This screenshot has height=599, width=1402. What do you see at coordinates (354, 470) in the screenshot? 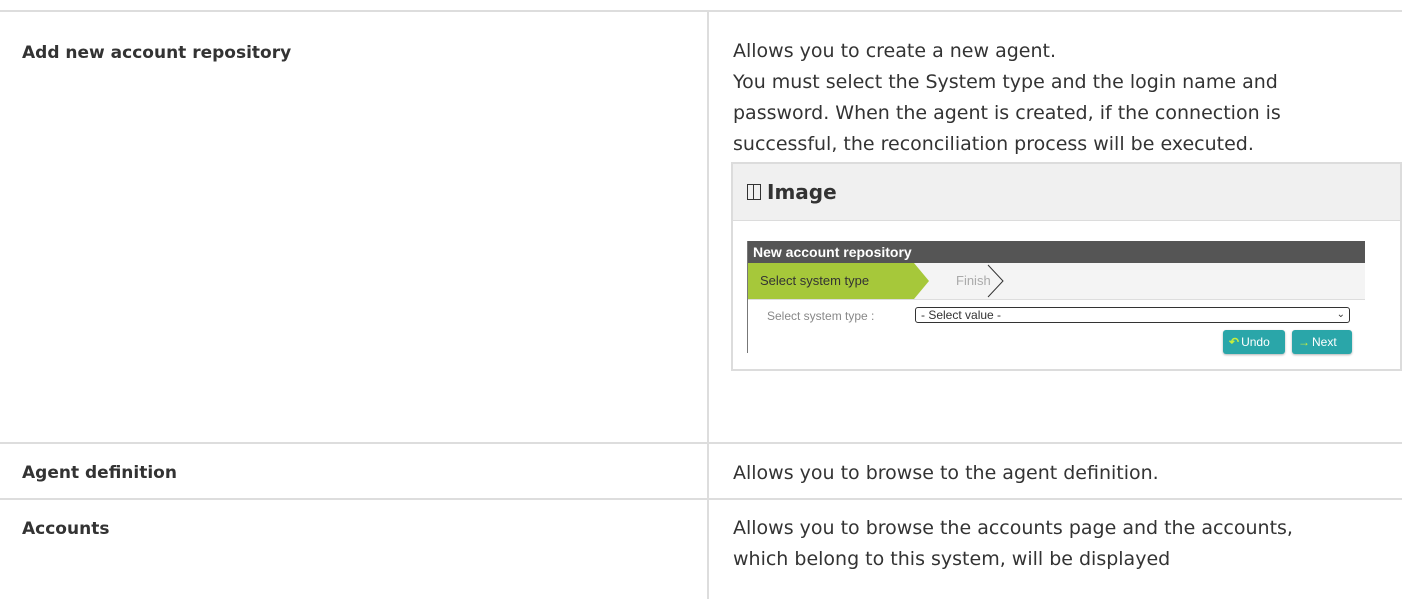
I see `term-cell: Agent definition` at bounding box center [354, 470].